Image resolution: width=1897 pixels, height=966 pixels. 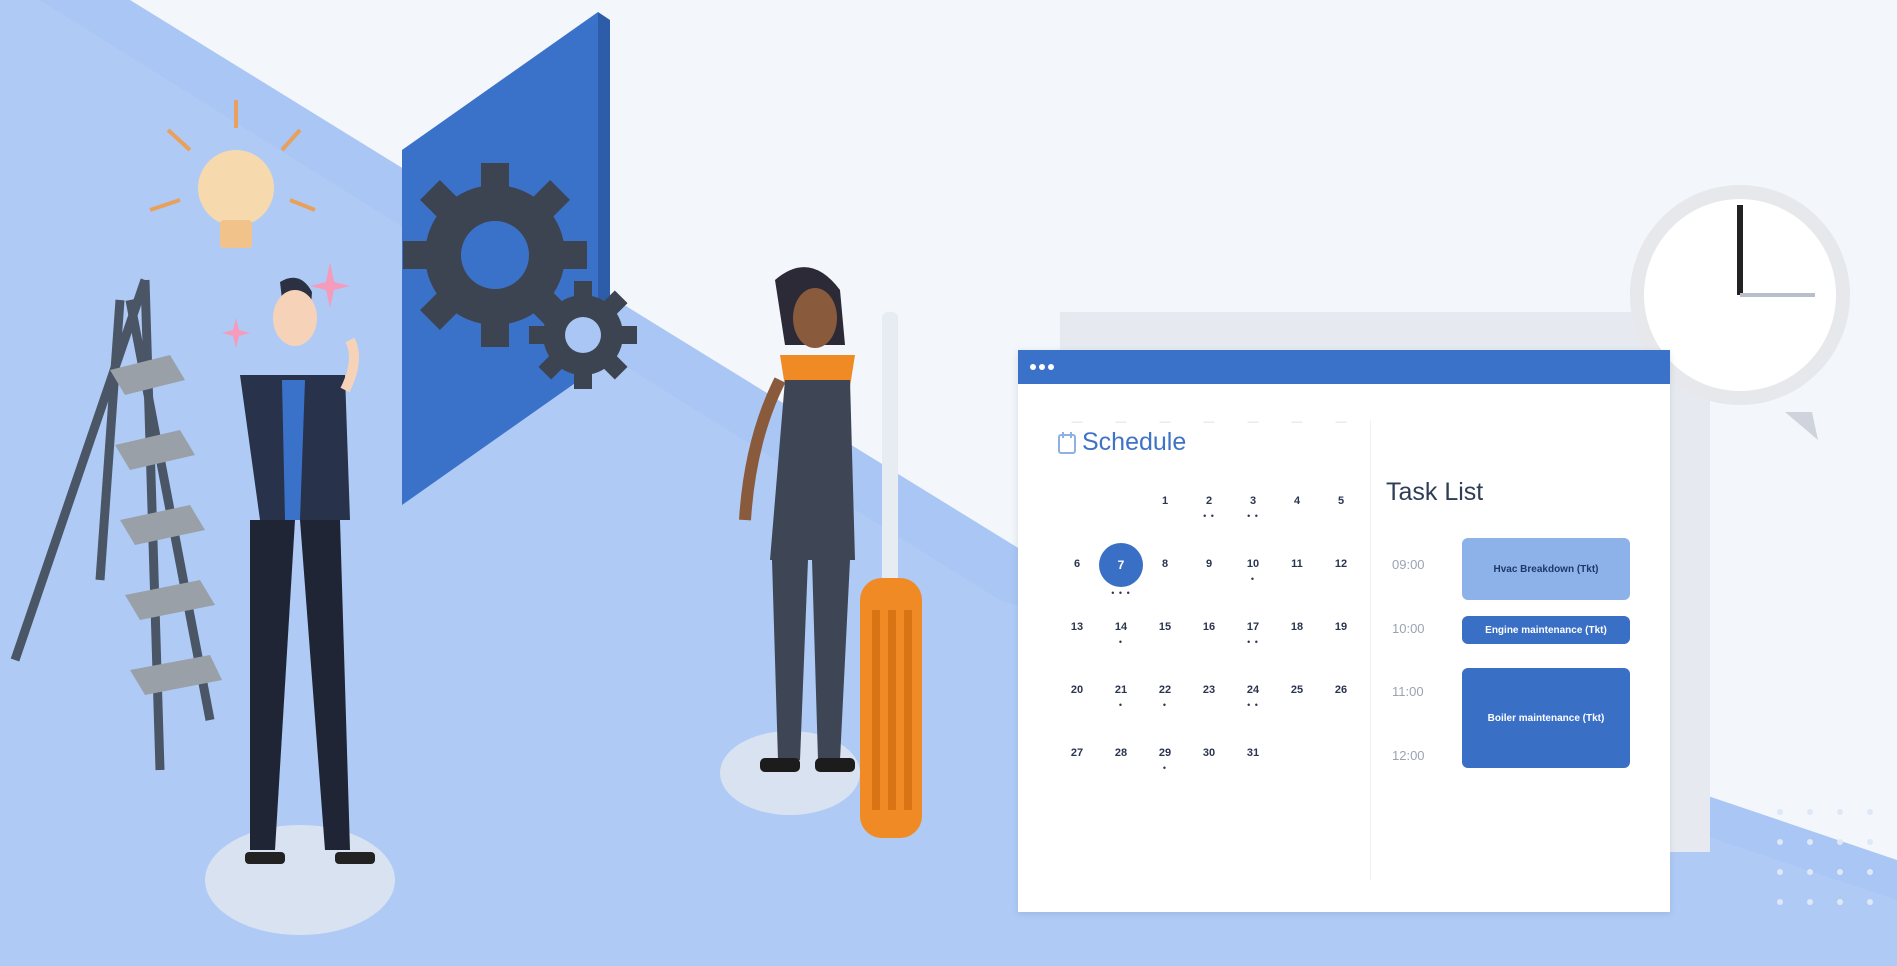 I want to click on task-card: Hvac Breakdown (Tkt), so click(x=1546, y=569).